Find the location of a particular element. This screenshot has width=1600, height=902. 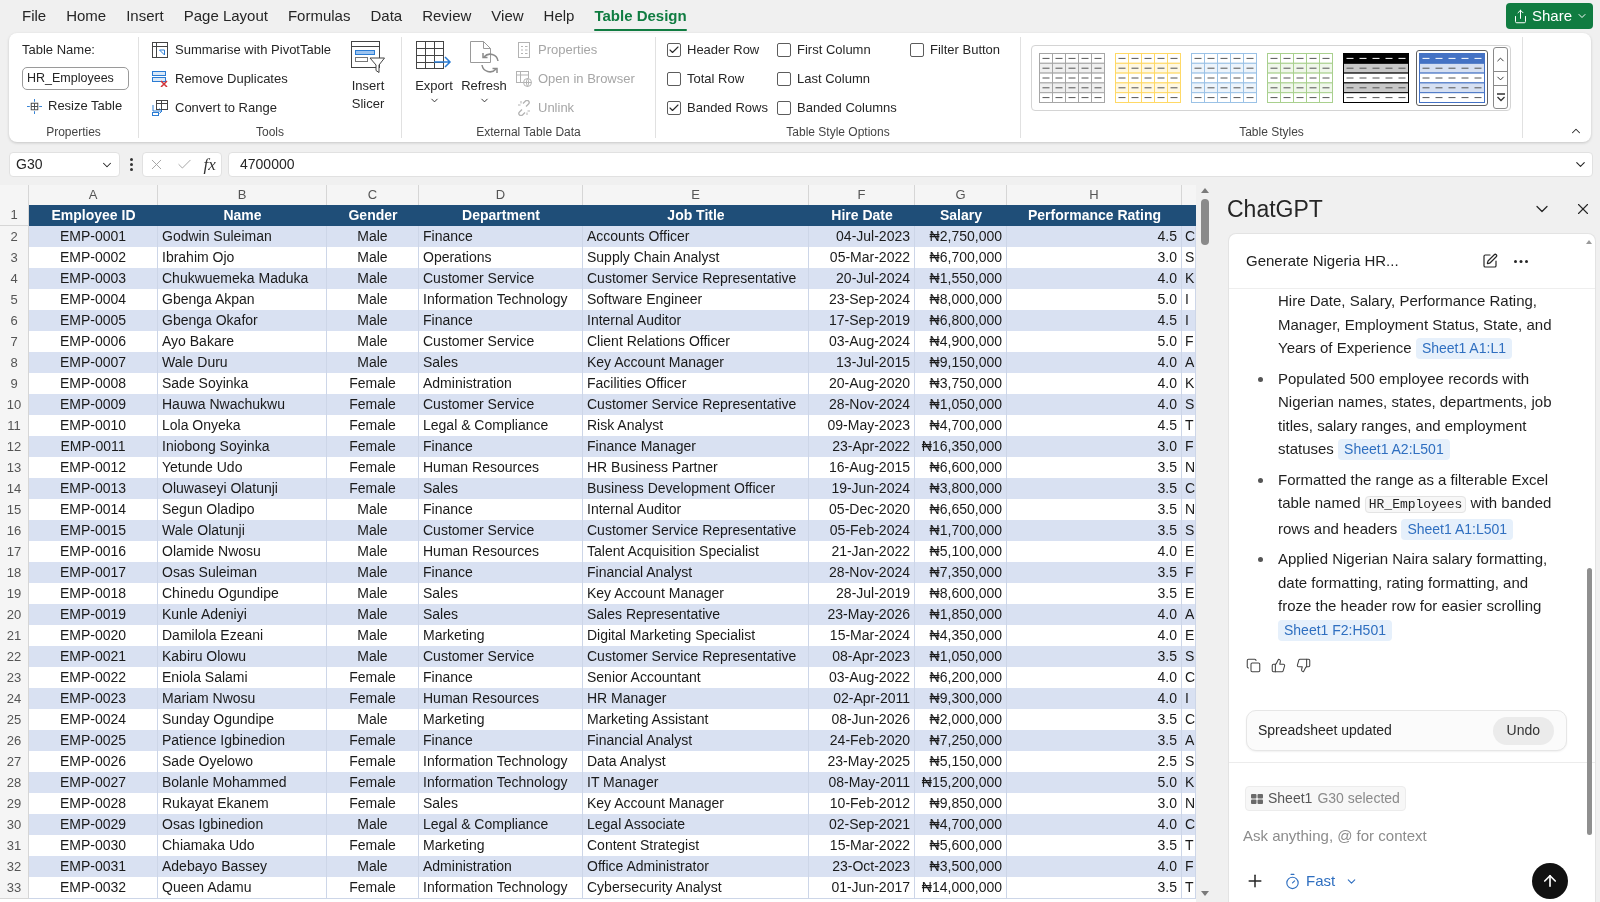

table-cell: 23-May-2026 is located at coordinates (862, 615).